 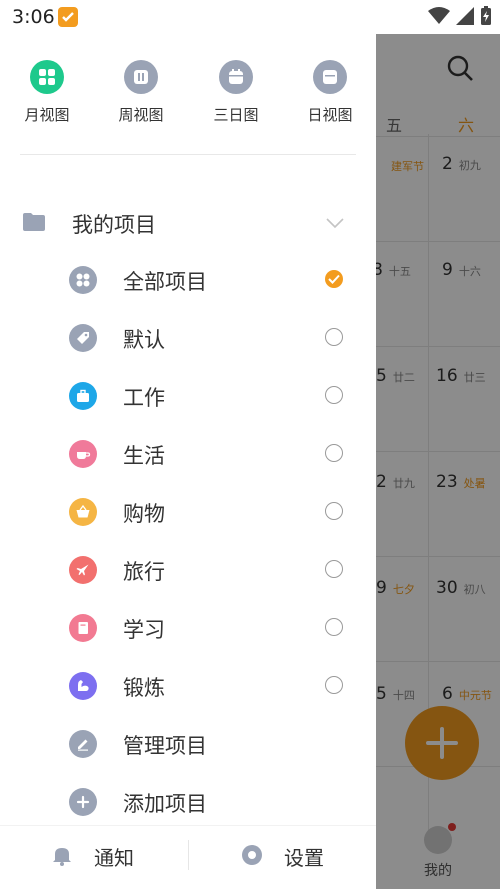 What do you see at coordinates (188, 628) in the screenshot?
I see `project-study: 学习` at bounding box center [188, 628].